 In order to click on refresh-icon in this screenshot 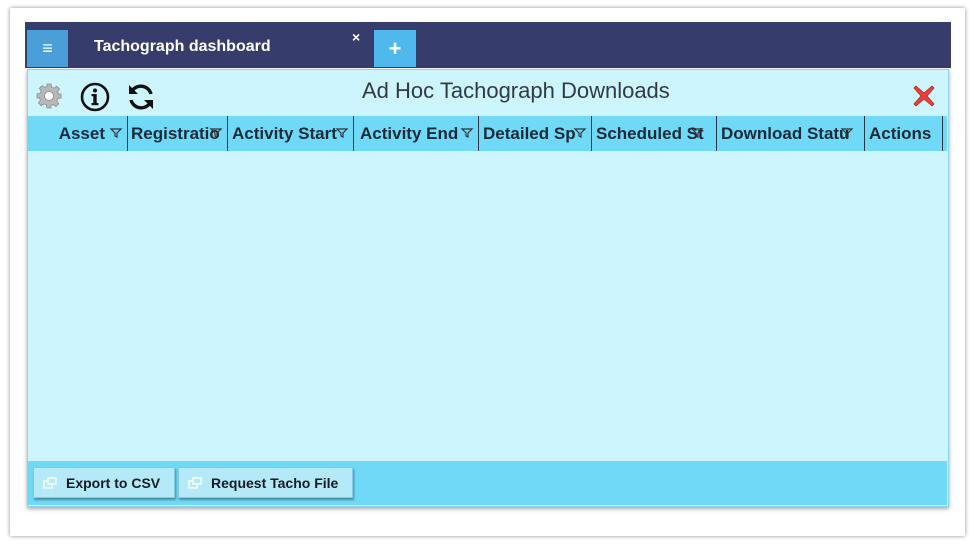, I will do `click(141, 97)`.